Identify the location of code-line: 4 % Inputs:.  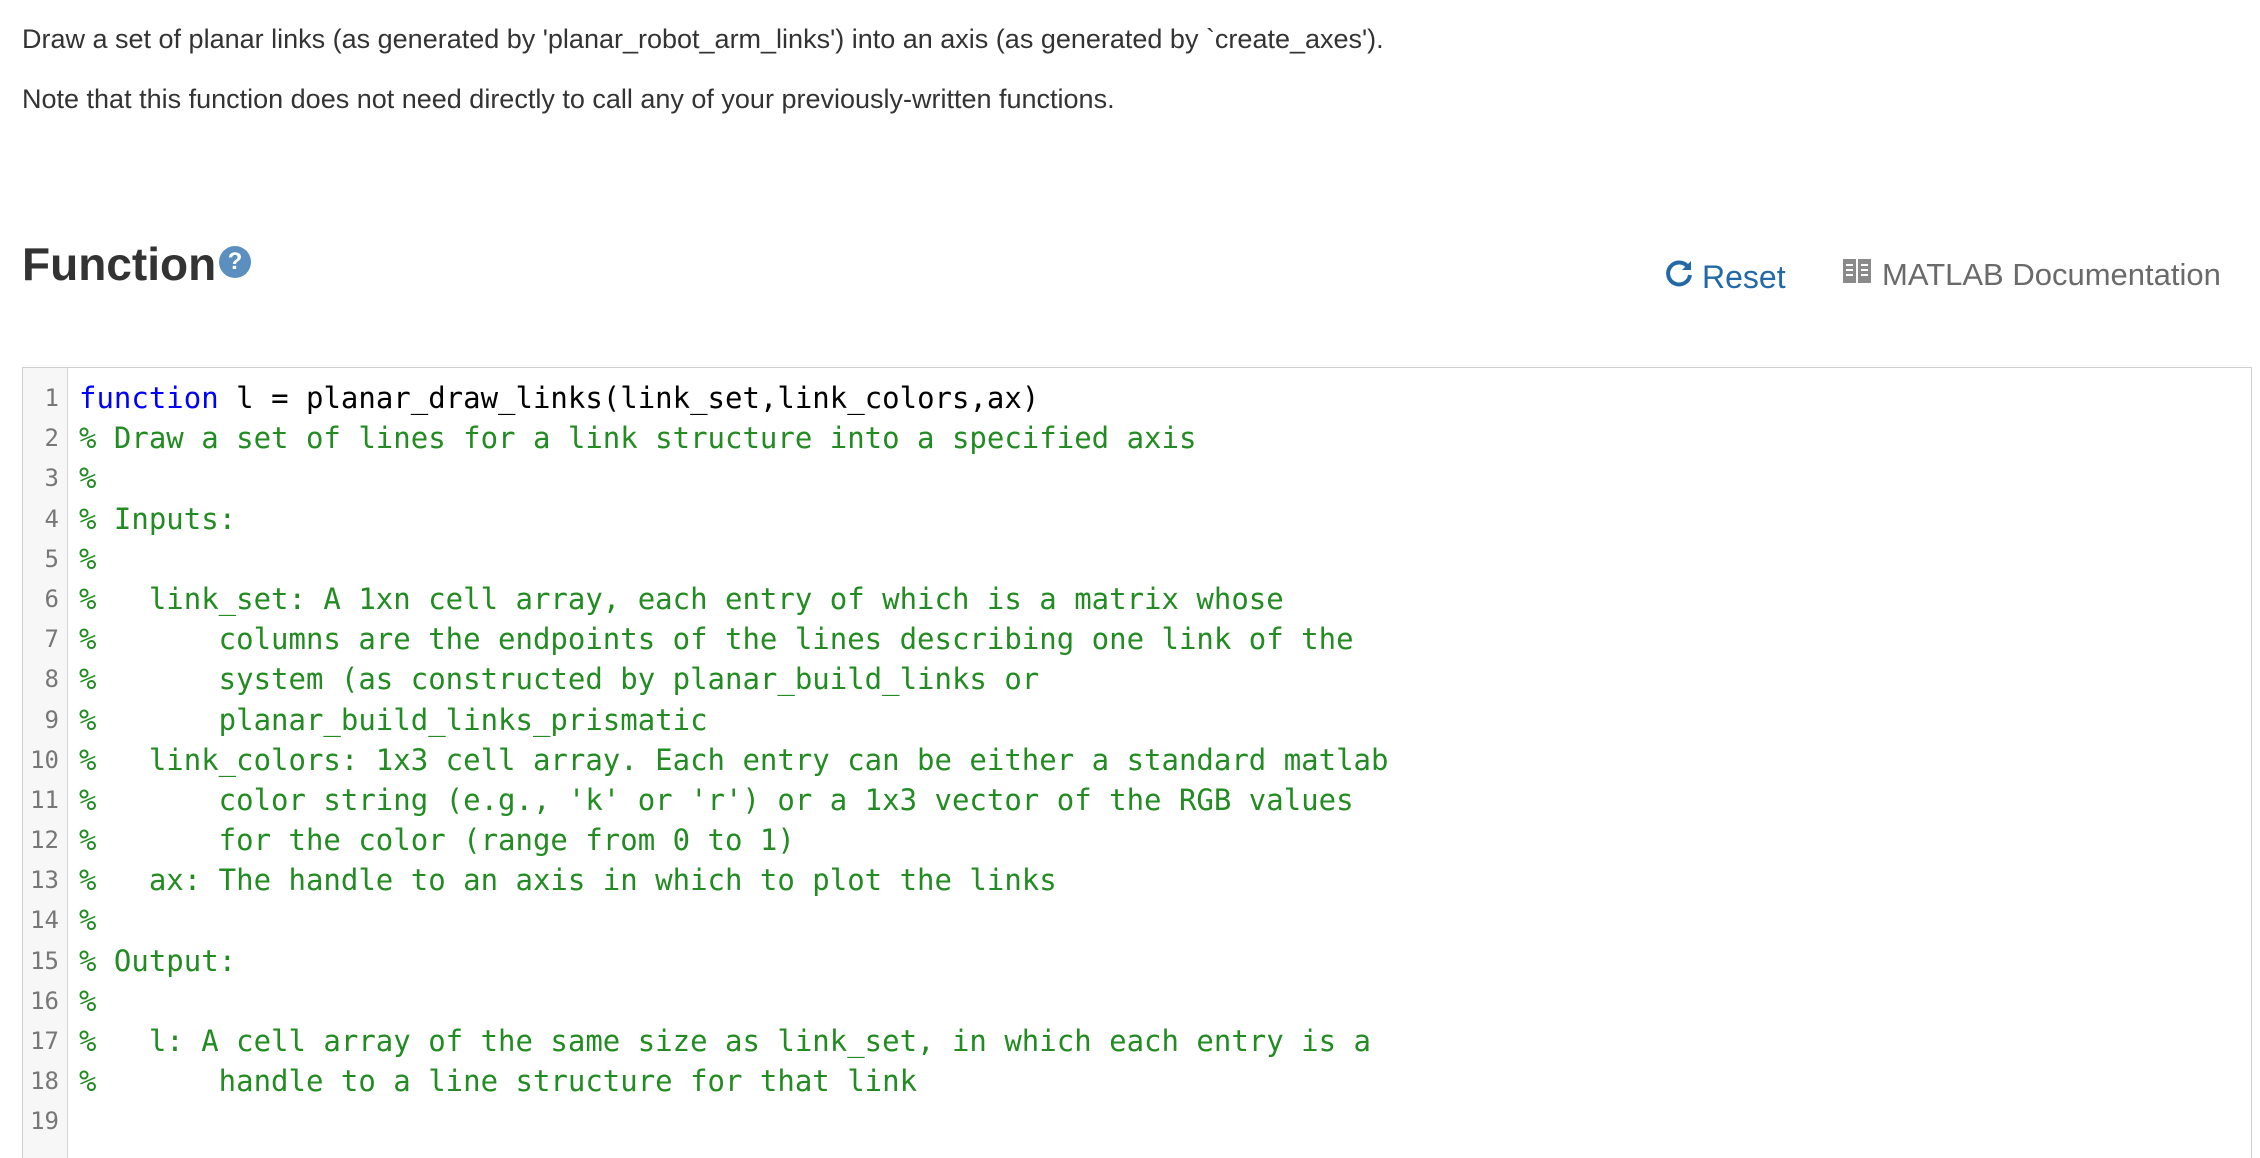
(1137, 519).